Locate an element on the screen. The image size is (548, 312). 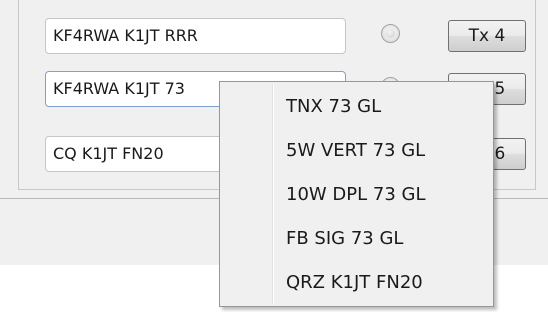
menu-item-tnx-73-gl: TNX 73 GL is located at coordinates (356, 107).